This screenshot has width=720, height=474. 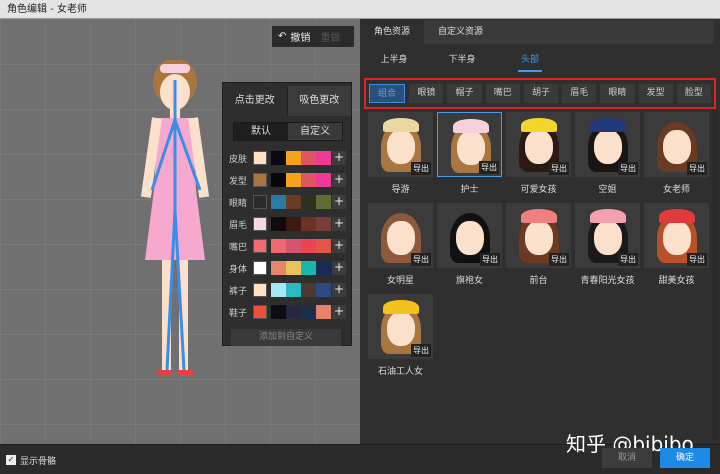 What do you see at coordinates (627, 458) in the screenshot?
I see `cancel-button: 取消` at bounding box center [627, 458].